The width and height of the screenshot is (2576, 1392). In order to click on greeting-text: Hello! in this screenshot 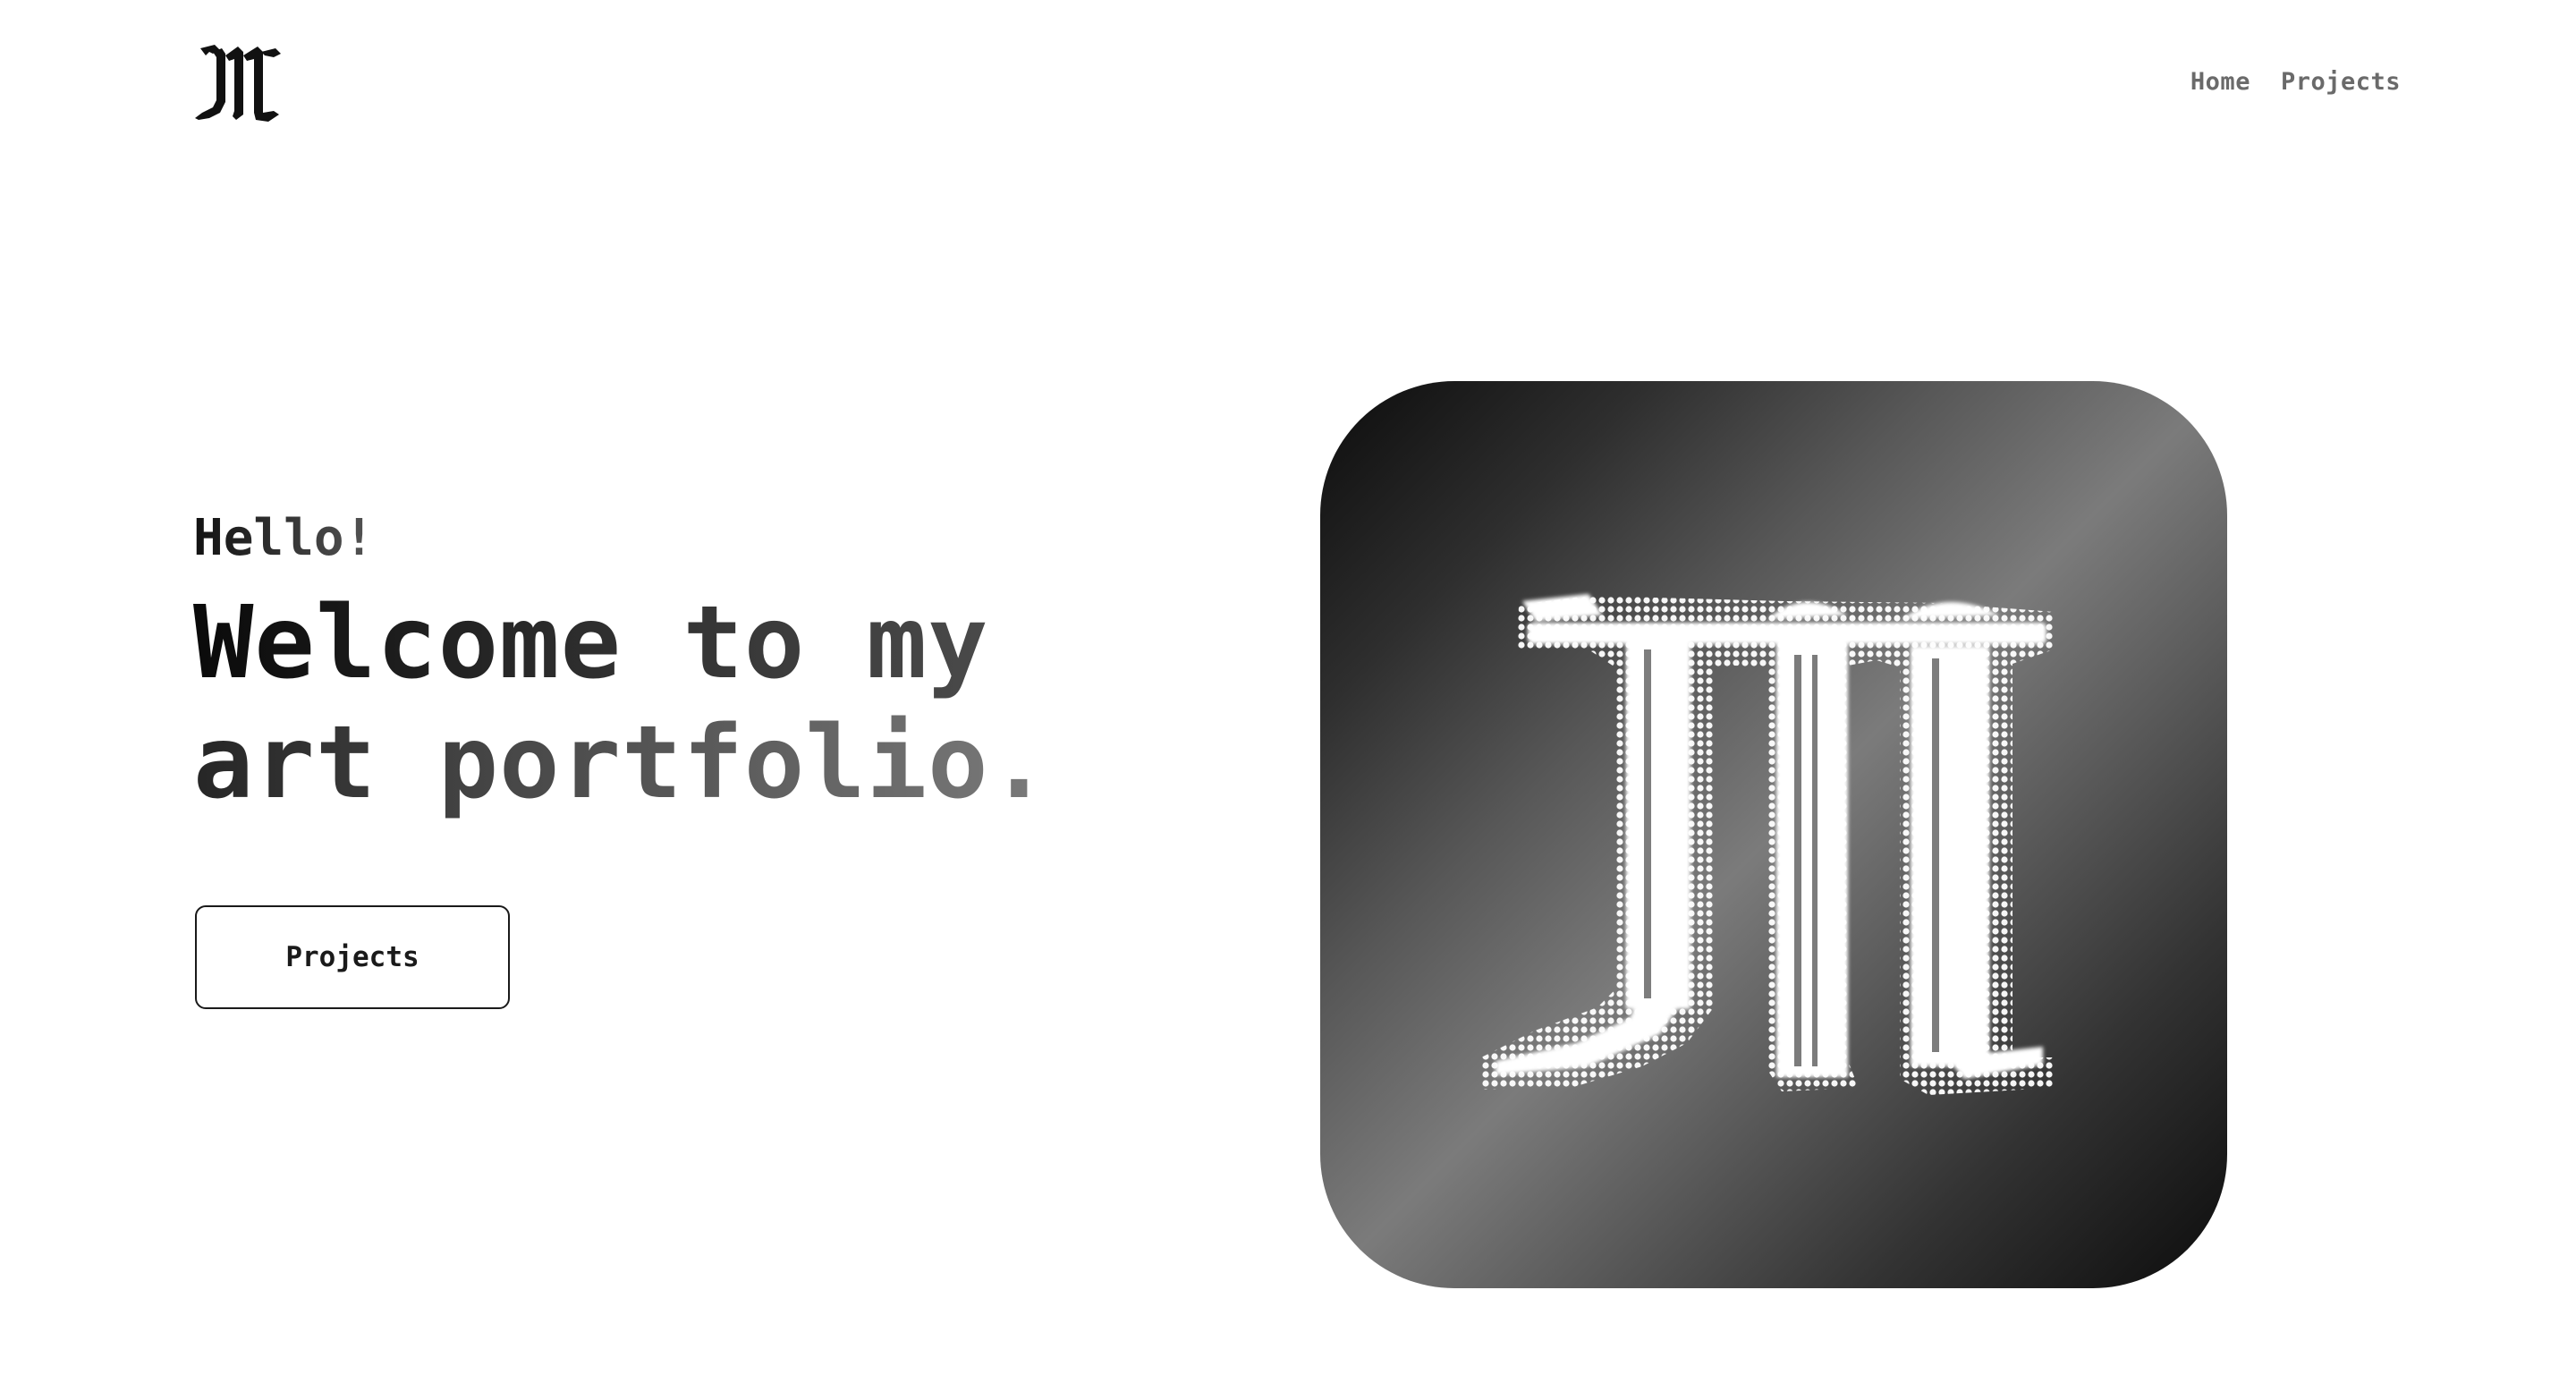, I will do `click(283, 538)`.